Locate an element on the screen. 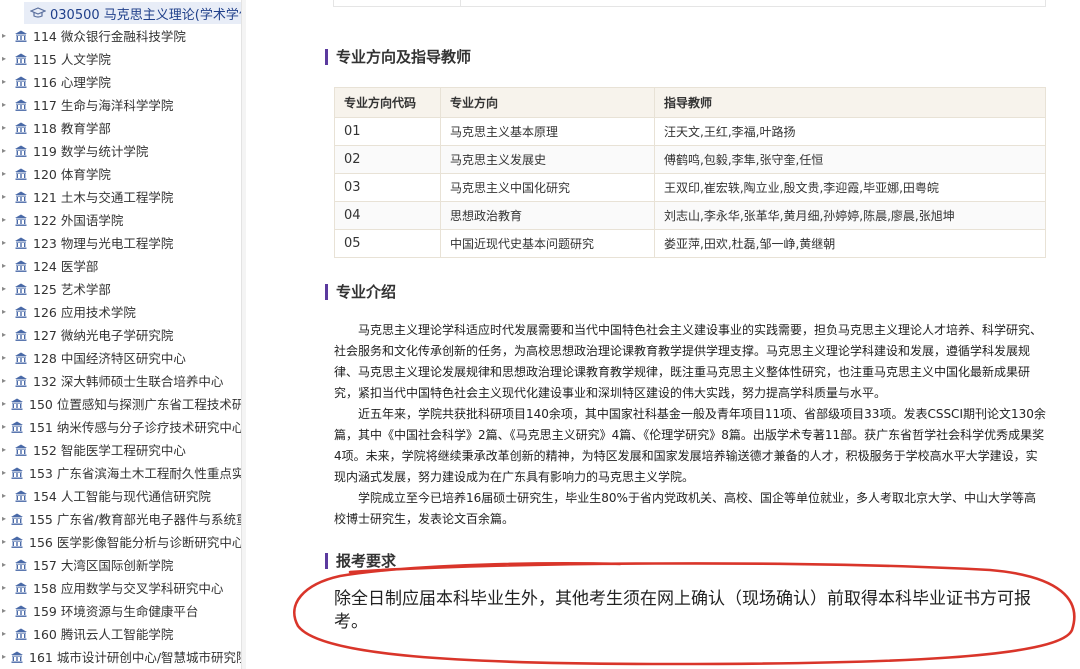 The width and height of the screenshot is (1080, 669). sidebar-item: ▸ 157 大湾区国际创新学院 is located at coordinates (120, 564).